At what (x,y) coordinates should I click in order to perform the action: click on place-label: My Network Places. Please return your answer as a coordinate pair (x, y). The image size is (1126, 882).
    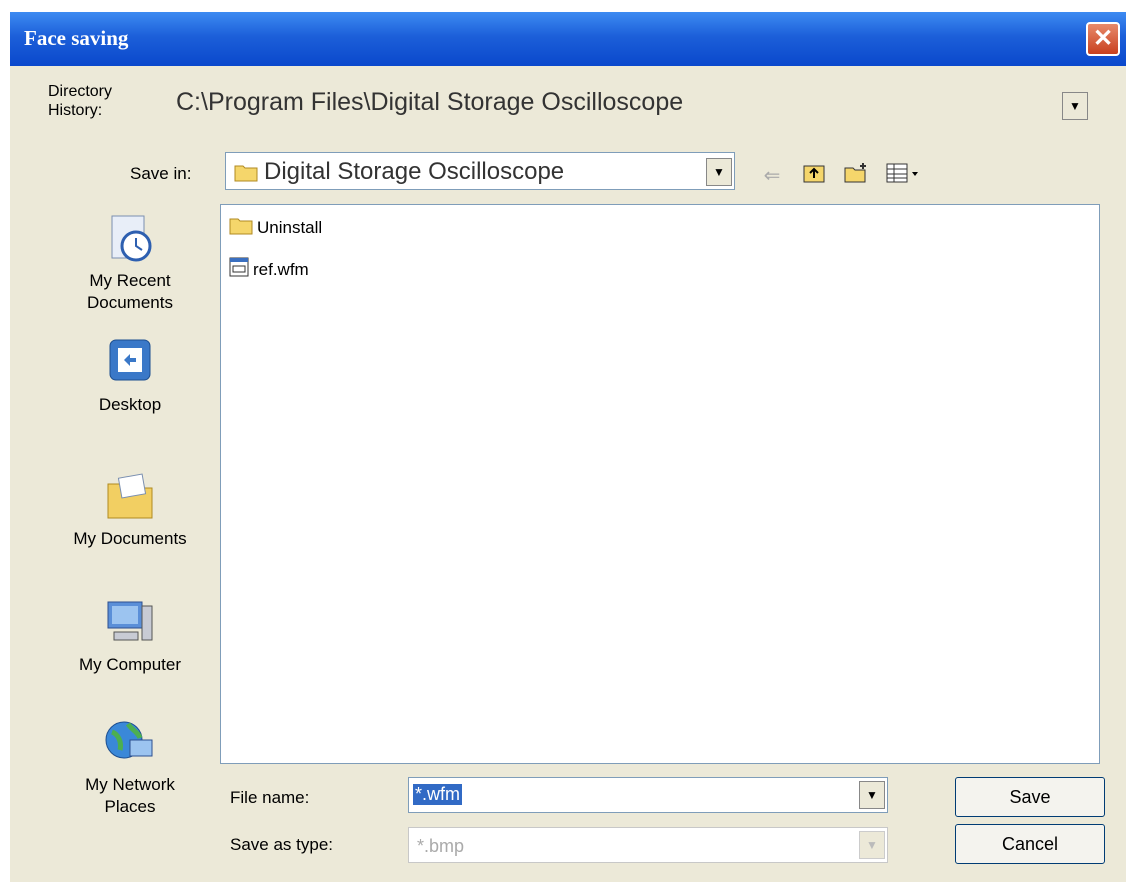
    Looking at the image, I should click on (130, 795).